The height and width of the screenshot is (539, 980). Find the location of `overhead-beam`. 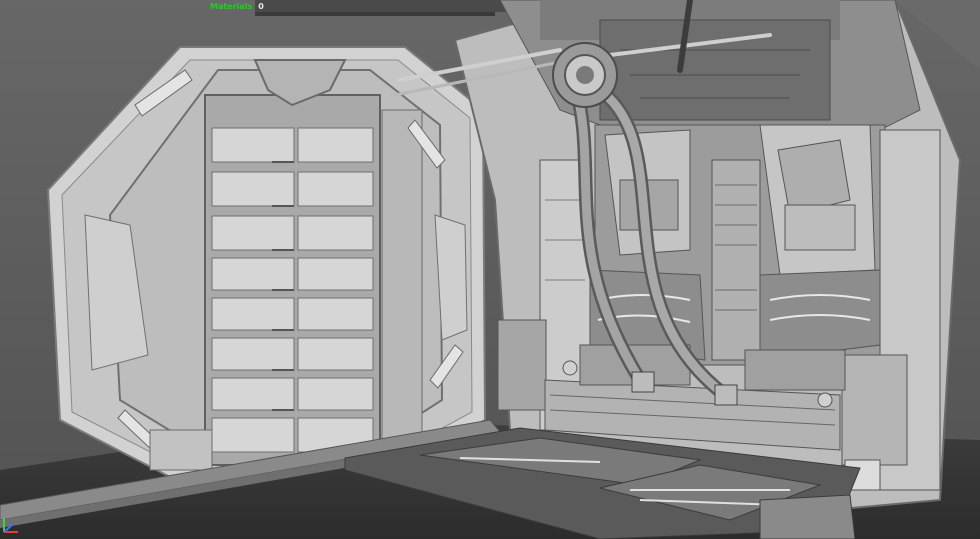

overhead-beam is located at coordinates (385, 6).